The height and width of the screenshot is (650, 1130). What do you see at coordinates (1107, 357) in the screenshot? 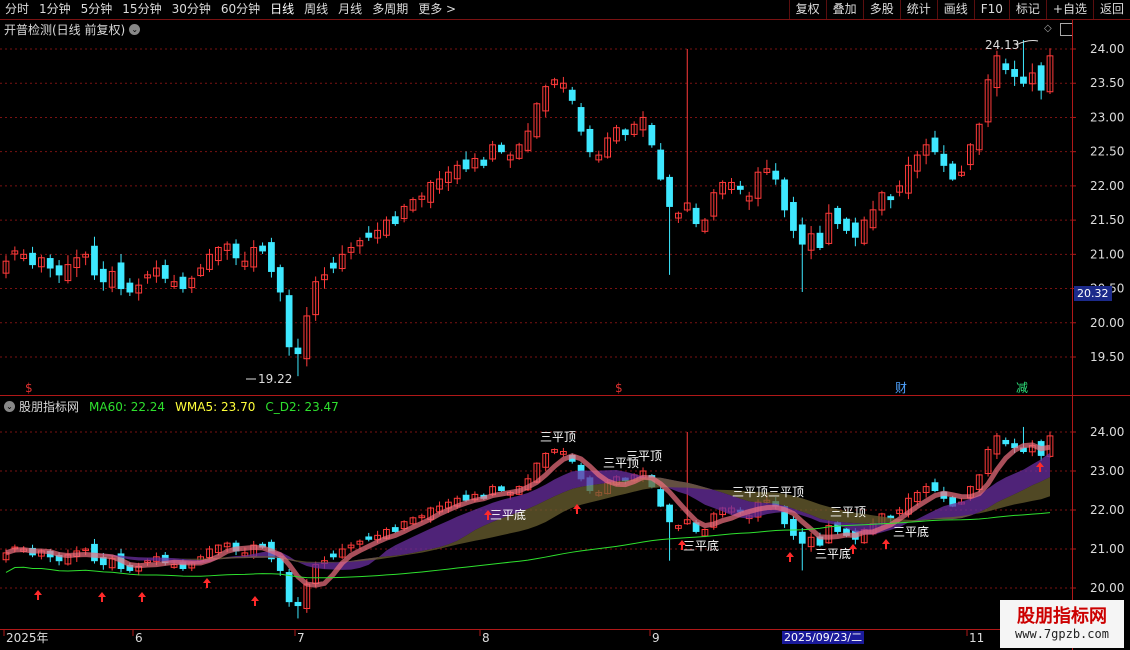
I see `y-tick-label: 19.50` at bounding box center [1107, 357].